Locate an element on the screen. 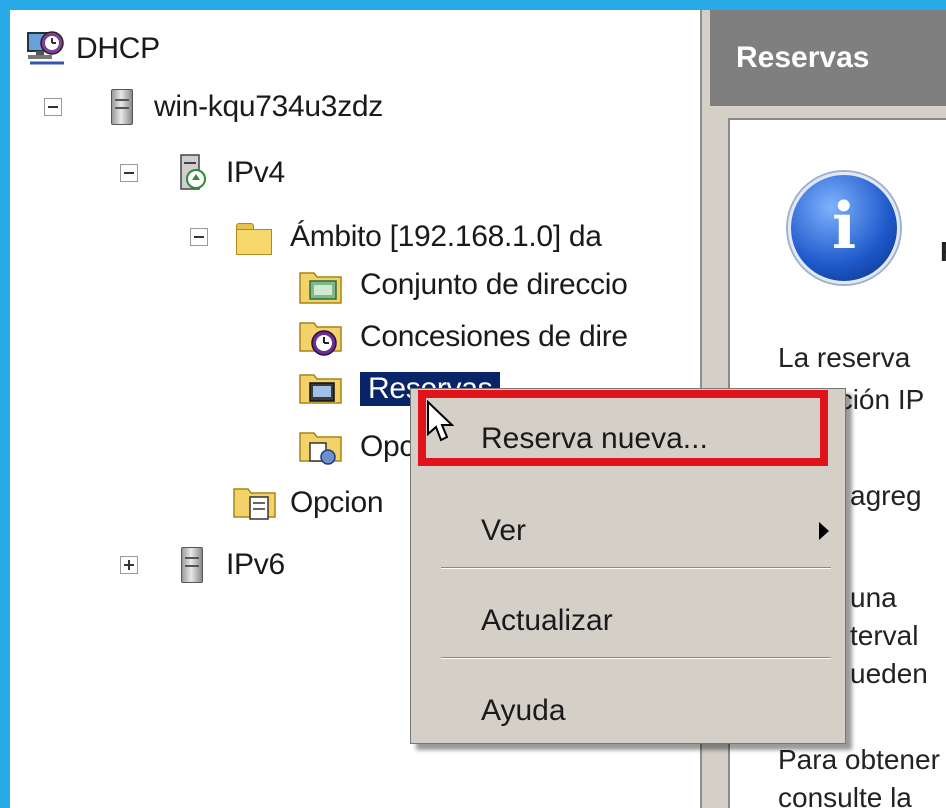 The image size is (946, 808). tree-item-ipv4: IPv4 is located at coordinates (228, 173).